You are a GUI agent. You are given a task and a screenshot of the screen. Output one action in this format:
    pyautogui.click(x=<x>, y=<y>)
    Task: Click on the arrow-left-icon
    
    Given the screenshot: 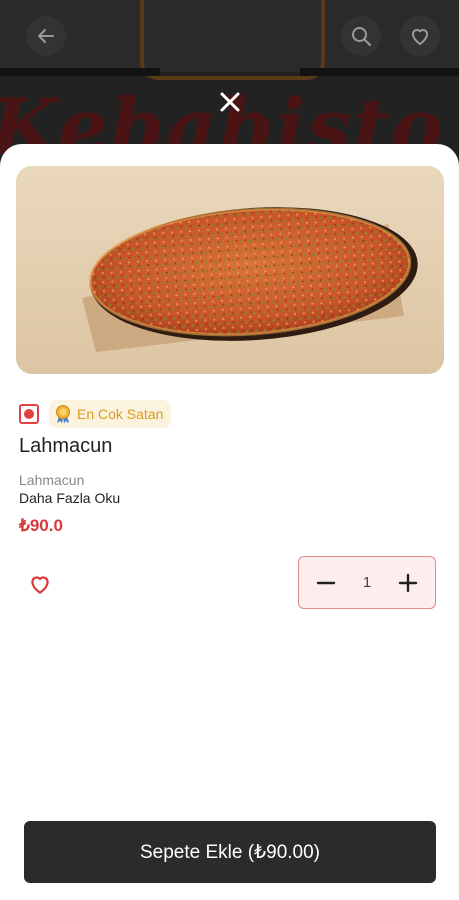 What is the action you would take?
    pyautogui.click(x=46, y=36)
    